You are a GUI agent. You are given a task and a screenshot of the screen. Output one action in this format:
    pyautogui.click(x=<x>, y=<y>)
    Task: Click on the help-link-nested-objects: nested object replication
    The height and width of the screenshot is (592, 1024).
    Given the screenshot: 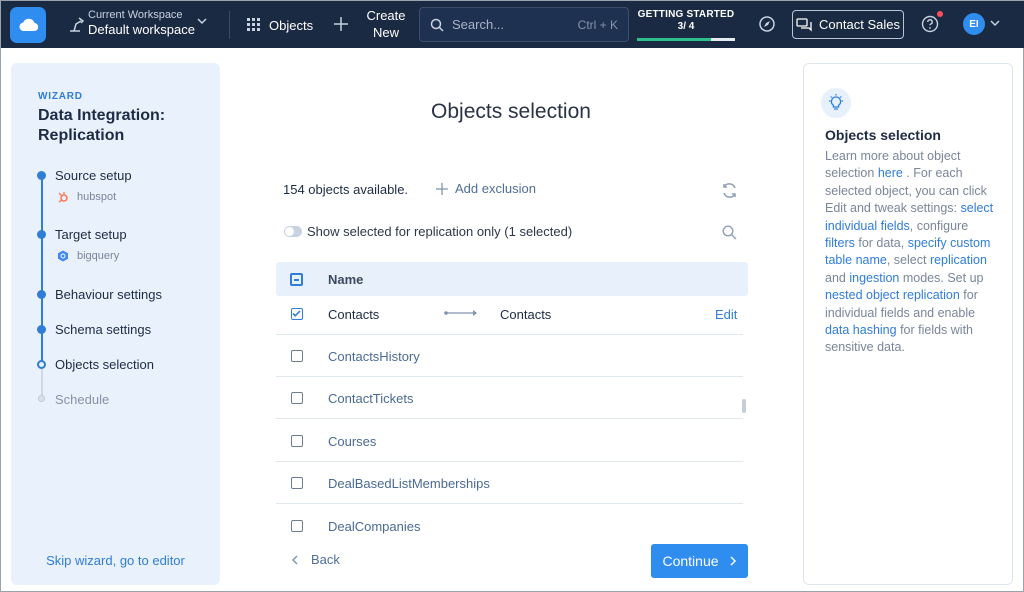 What is the action you would take?
    pyautogui.click(x=892, y=295)
    